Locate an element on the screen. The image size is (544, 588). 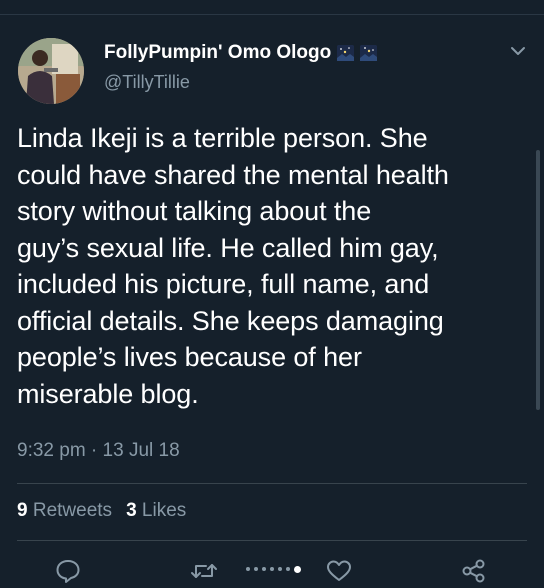
retweets-label: Retweets is located at coordinates (72, 510).